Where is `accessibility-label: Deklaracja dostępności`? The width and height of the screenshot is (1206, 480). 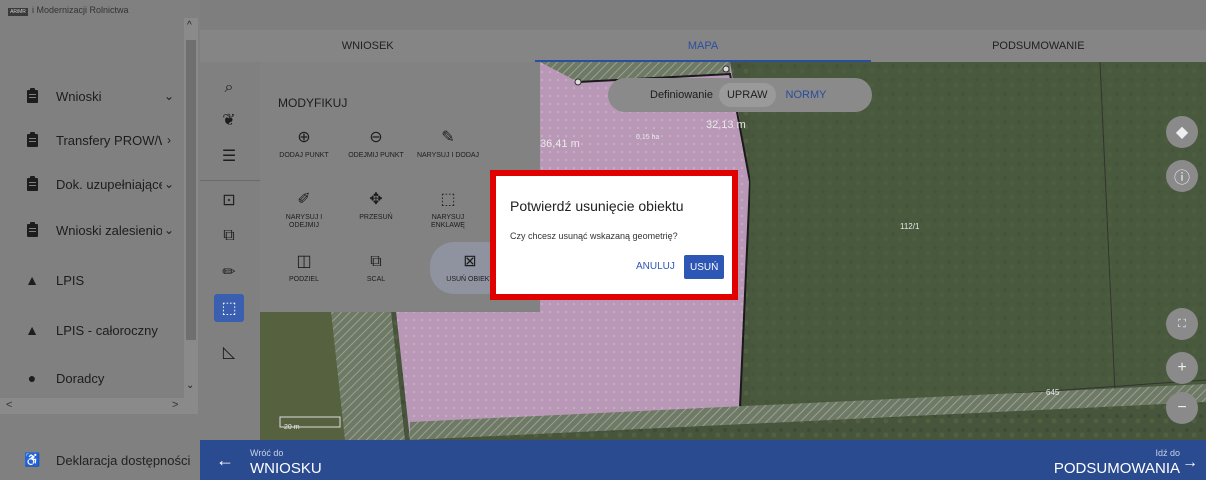 accessibility-label: Deklaracja dostępności is located at coordinates (123, 460).